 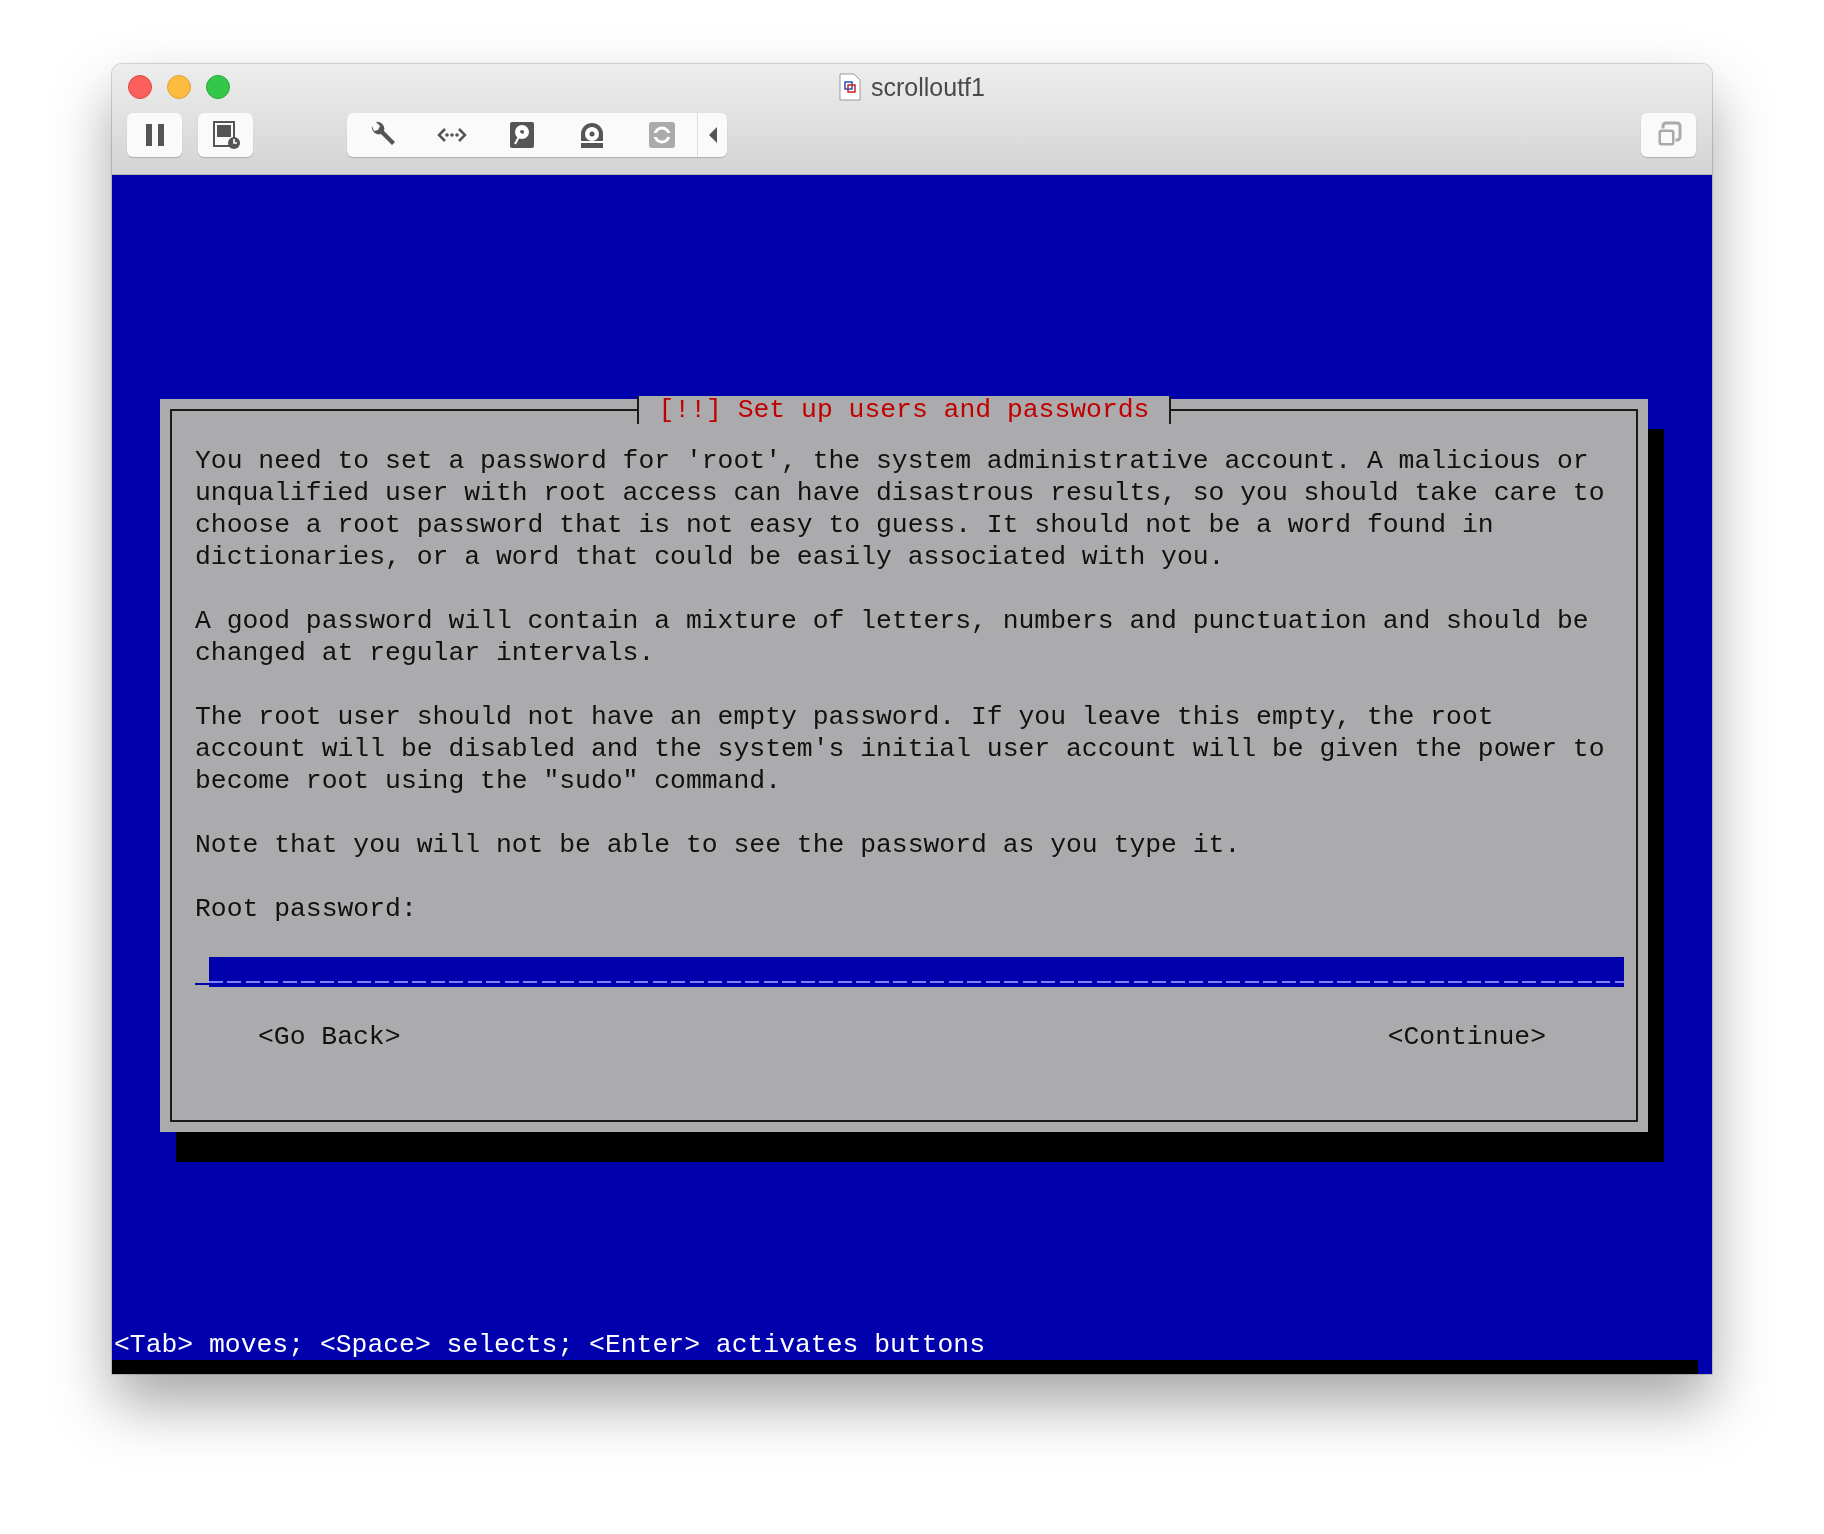 I want to click on paragraph: You need to set a password for 'root', the system administrative account. A malicious or unqualified user with root access can have disastrous results, so you should take care to choose a root password that is not easy to guess. It should not be a word found in dictionaries, or a word that could be easily associated with you., so click(x=900, y=509).